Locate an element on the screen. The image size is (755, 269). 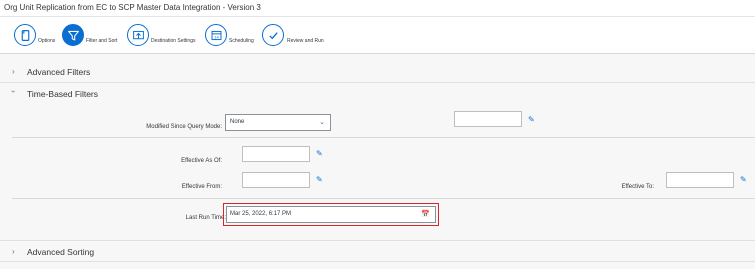
svg-text: 14 is located at coordinates (216, 36).